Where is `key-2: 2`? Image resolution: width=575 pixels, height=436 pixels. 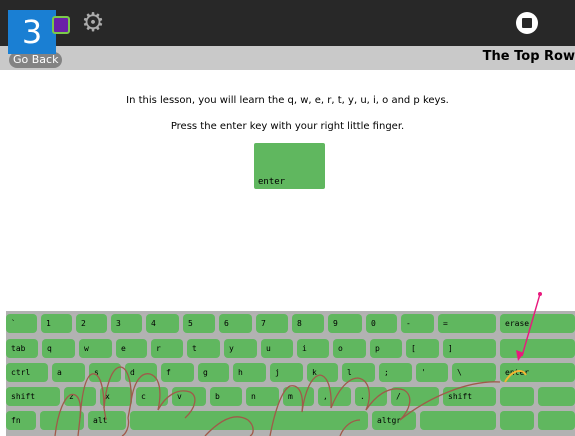 key-2: 2 is located at coordinates (91, 323).